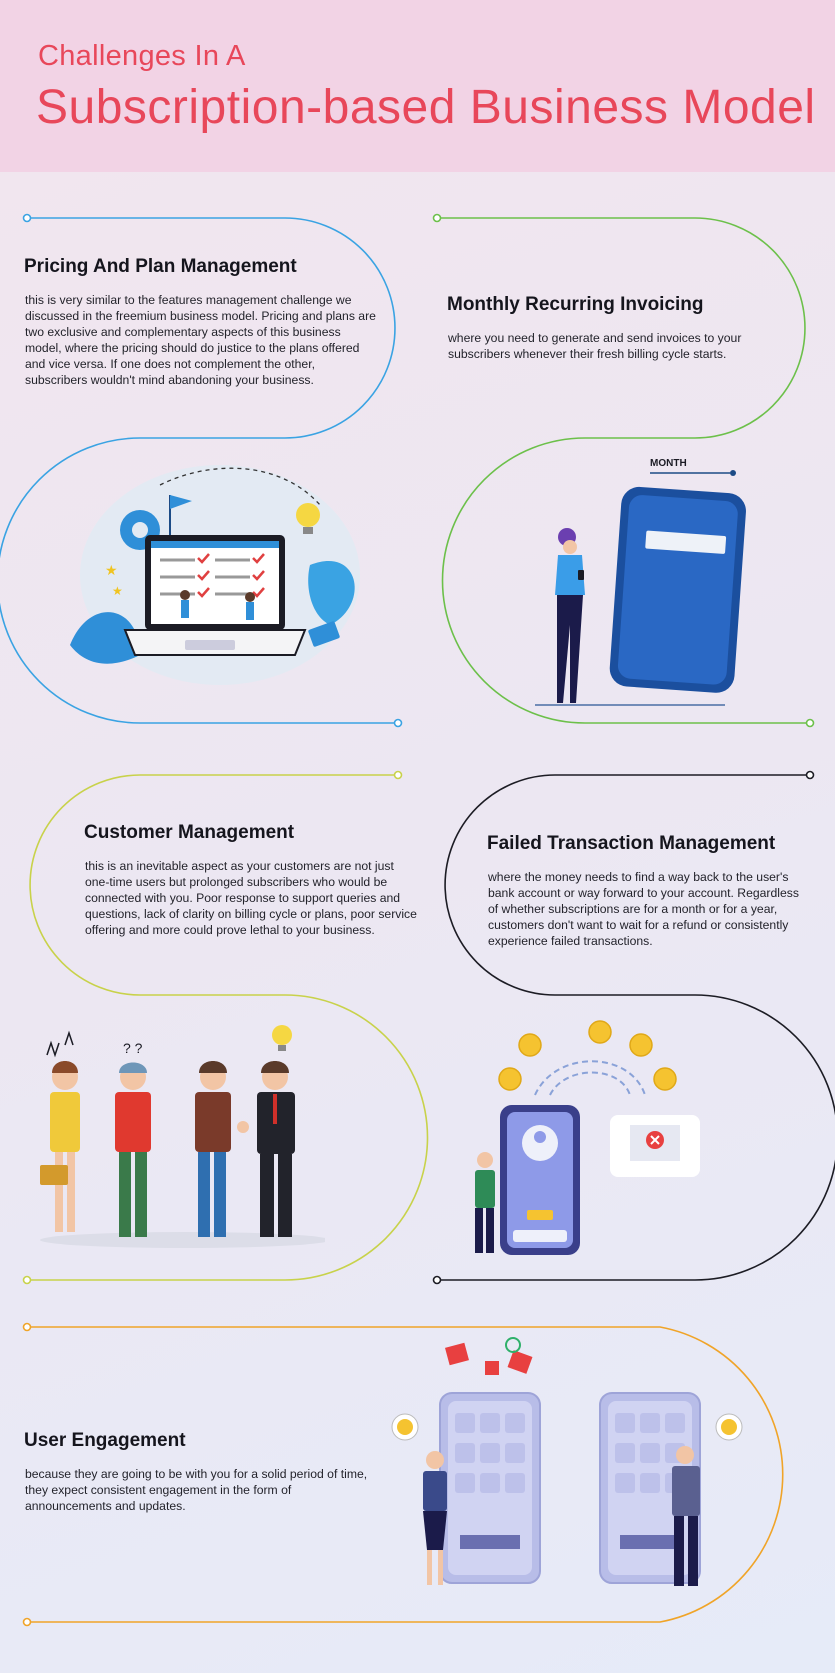 The height and width of the screenshot is (1673, 835). I want to click on section-title-customer: Customer Management, so click(189, 832).